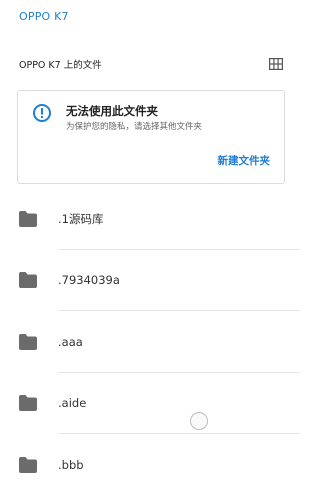  What do you see at coordinates (60, 65) in the screenshot?
I see `section-label: OPPO K7 上的文件` at bounding box center [60, 65].